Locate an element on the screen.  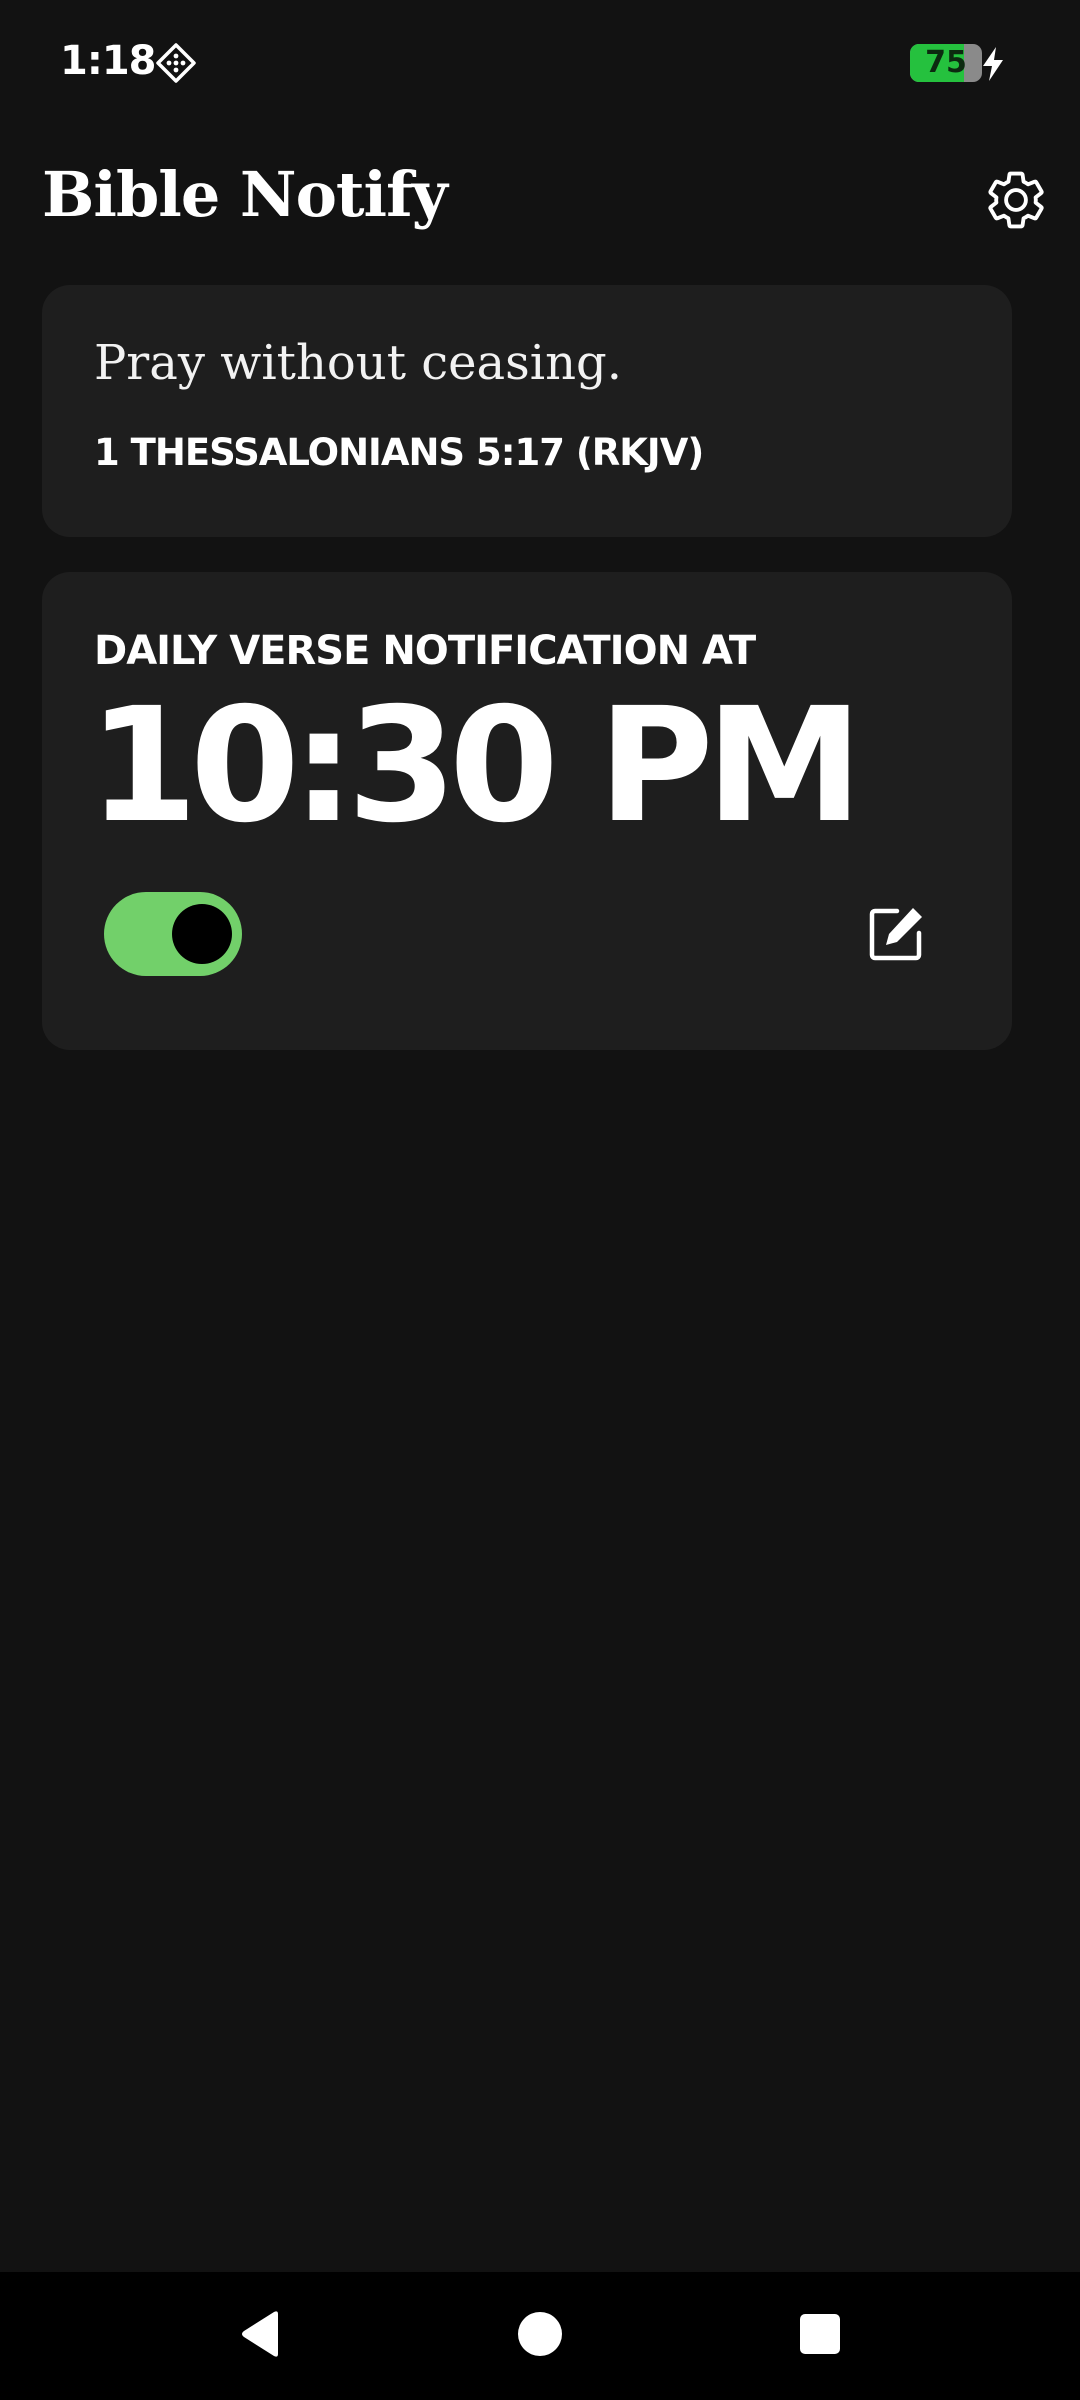
home-circle-icon is located at coordinates (540, 2336).